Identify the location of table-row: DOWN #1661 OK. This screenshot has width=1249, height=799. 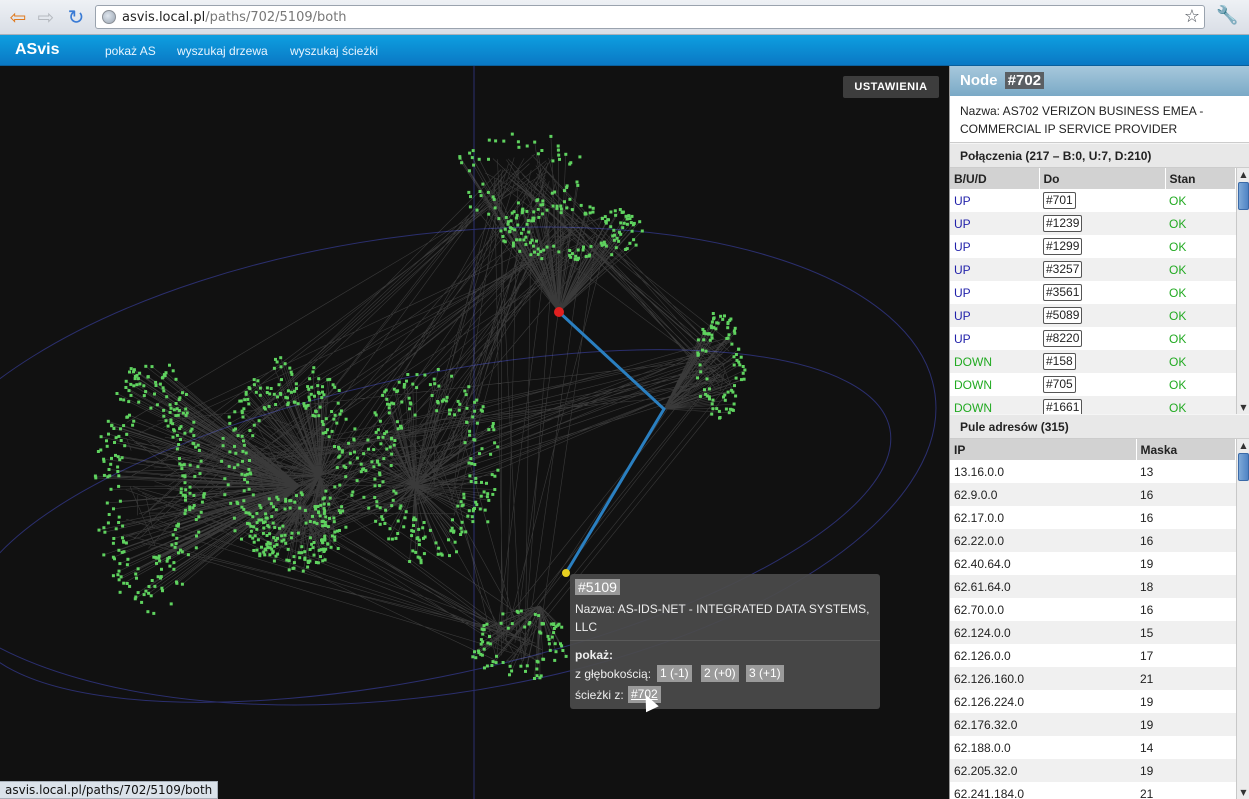
(1093, 405).